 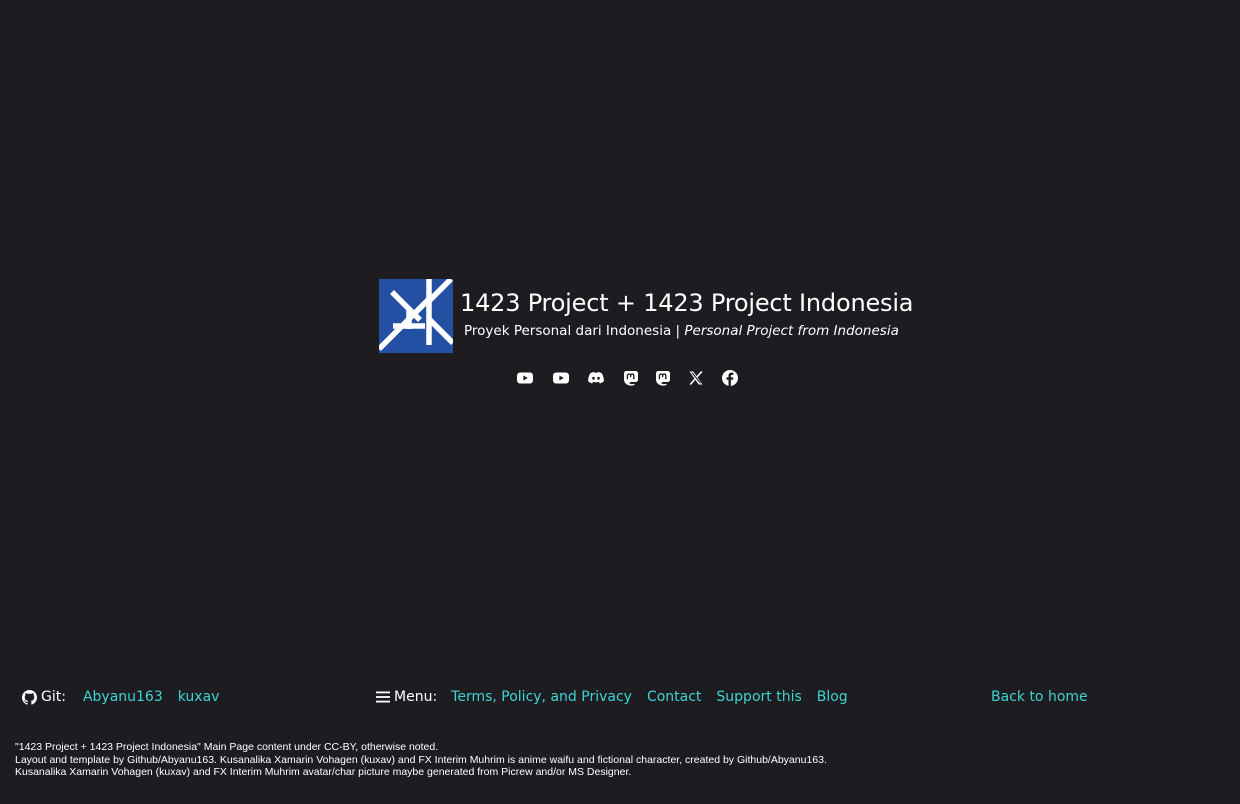 I want to click on site-title: 1423 Project + 1423 Project Indonesia, so click(x=687, y=303).